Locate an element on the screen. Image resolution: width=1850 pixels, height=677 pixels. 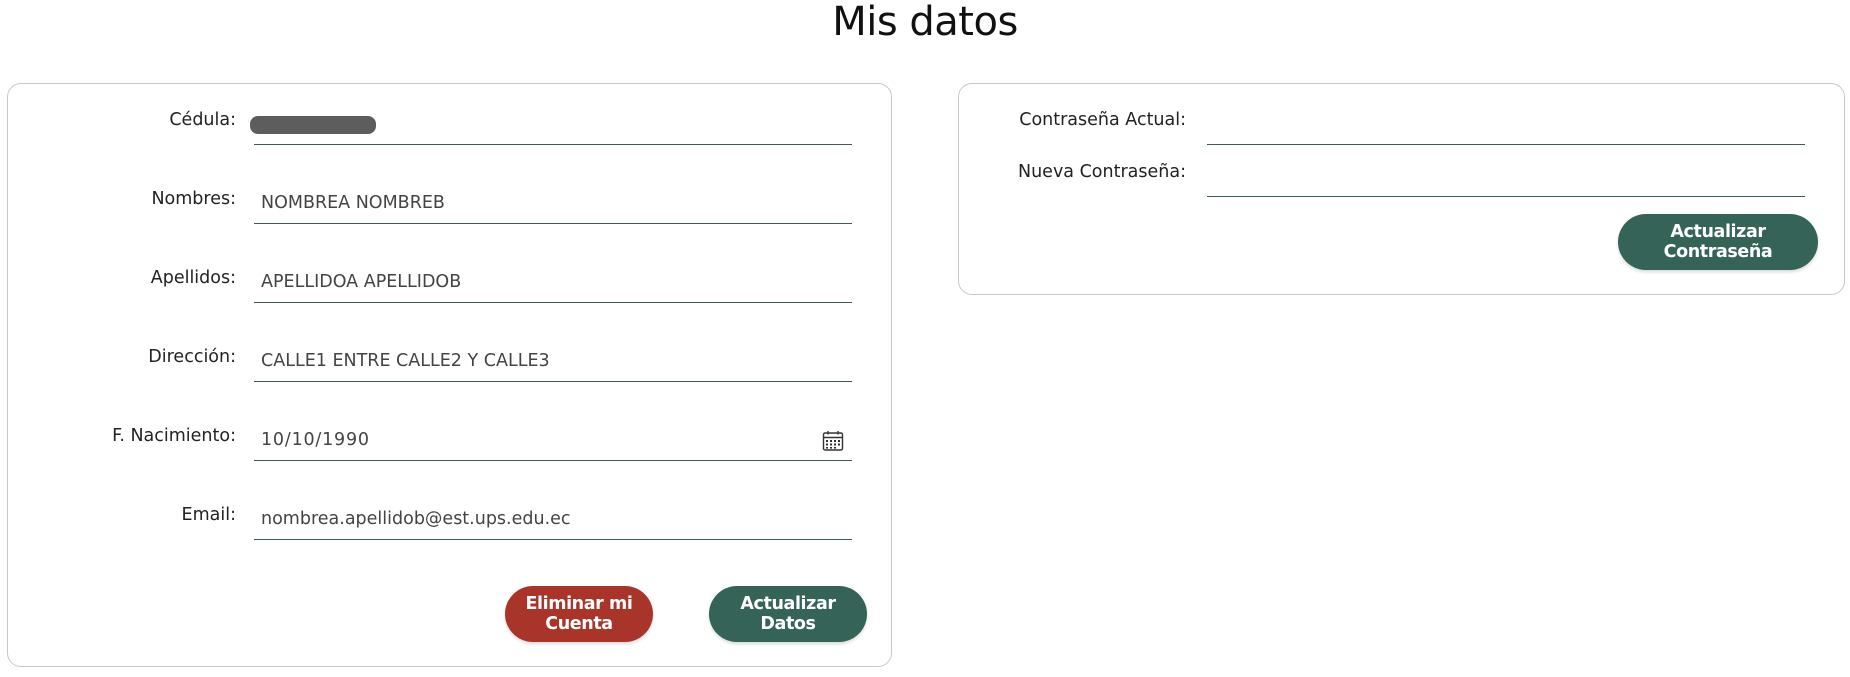
email-input is located at coordinates (553, 519).